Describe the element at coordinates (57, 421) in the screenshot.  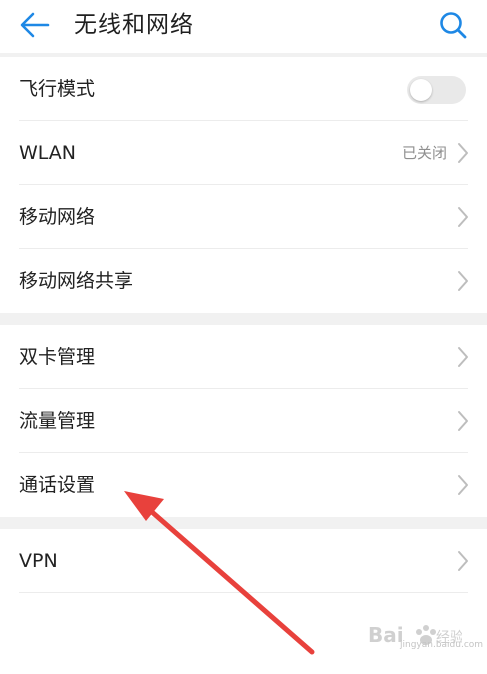
I see `settings-item-label: 流量管理` at that location.